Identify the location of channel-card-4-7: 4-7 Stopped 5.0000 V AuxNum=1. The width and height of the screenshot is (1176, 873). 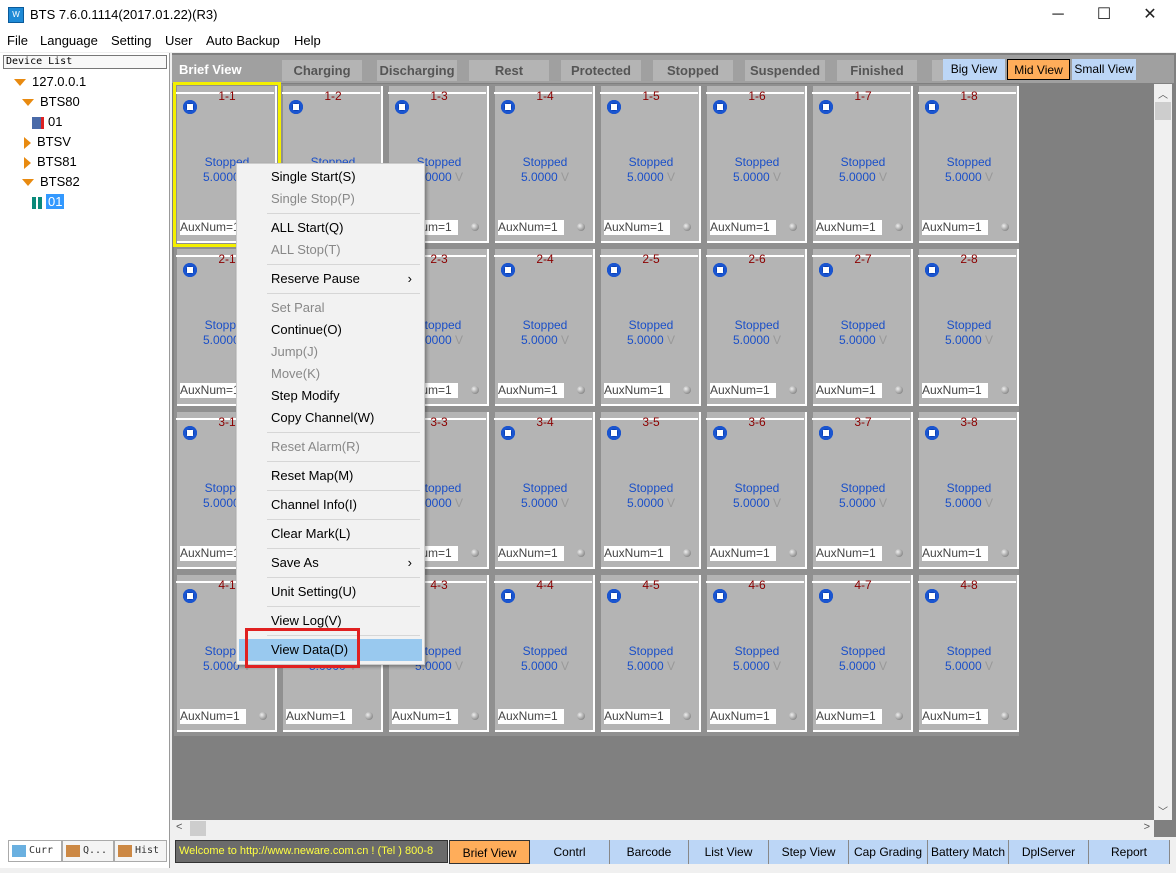
(862, 653).